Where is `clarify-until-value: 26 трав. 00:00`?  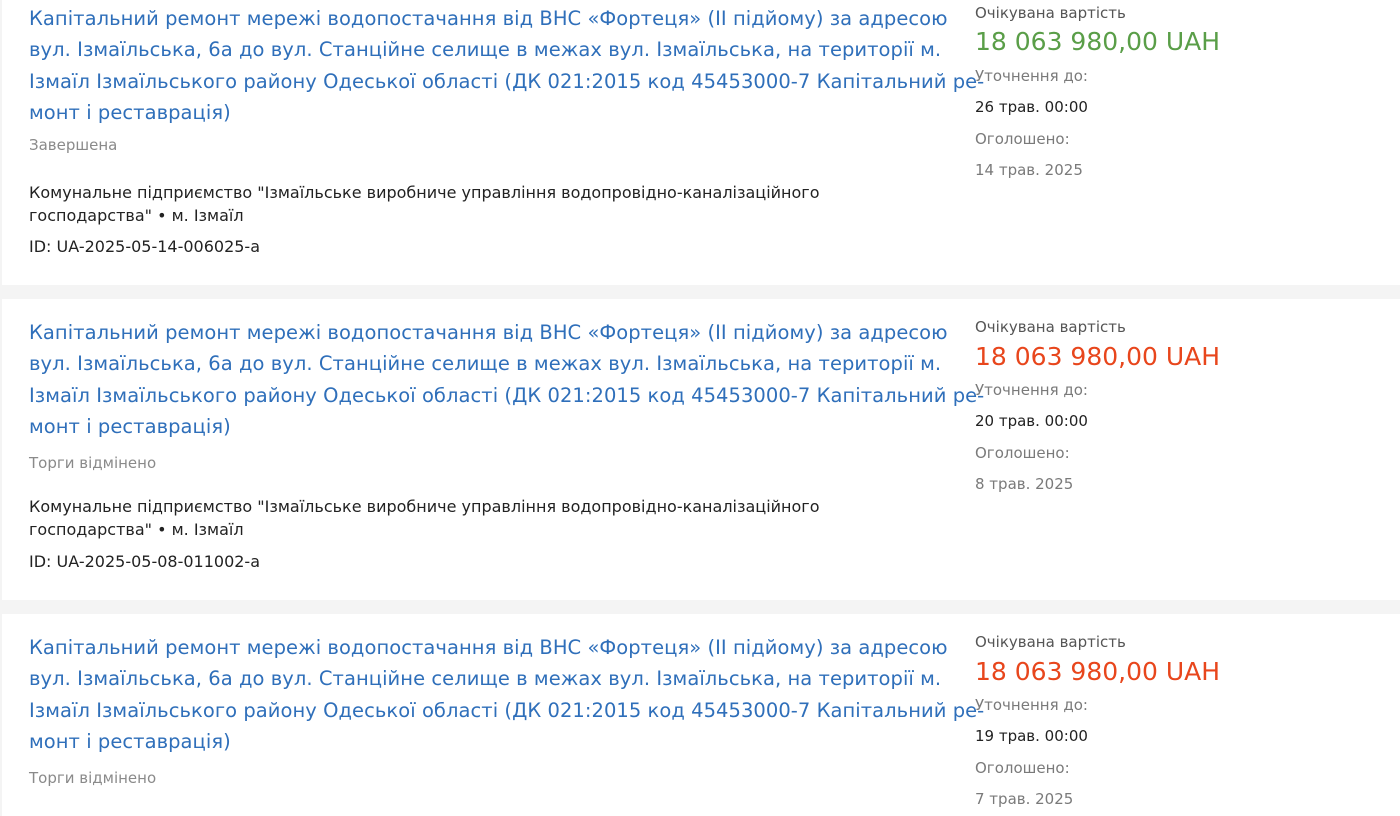 clarify-until-value: 26 трав. 00:00 is located at coordinates (1031, 107).